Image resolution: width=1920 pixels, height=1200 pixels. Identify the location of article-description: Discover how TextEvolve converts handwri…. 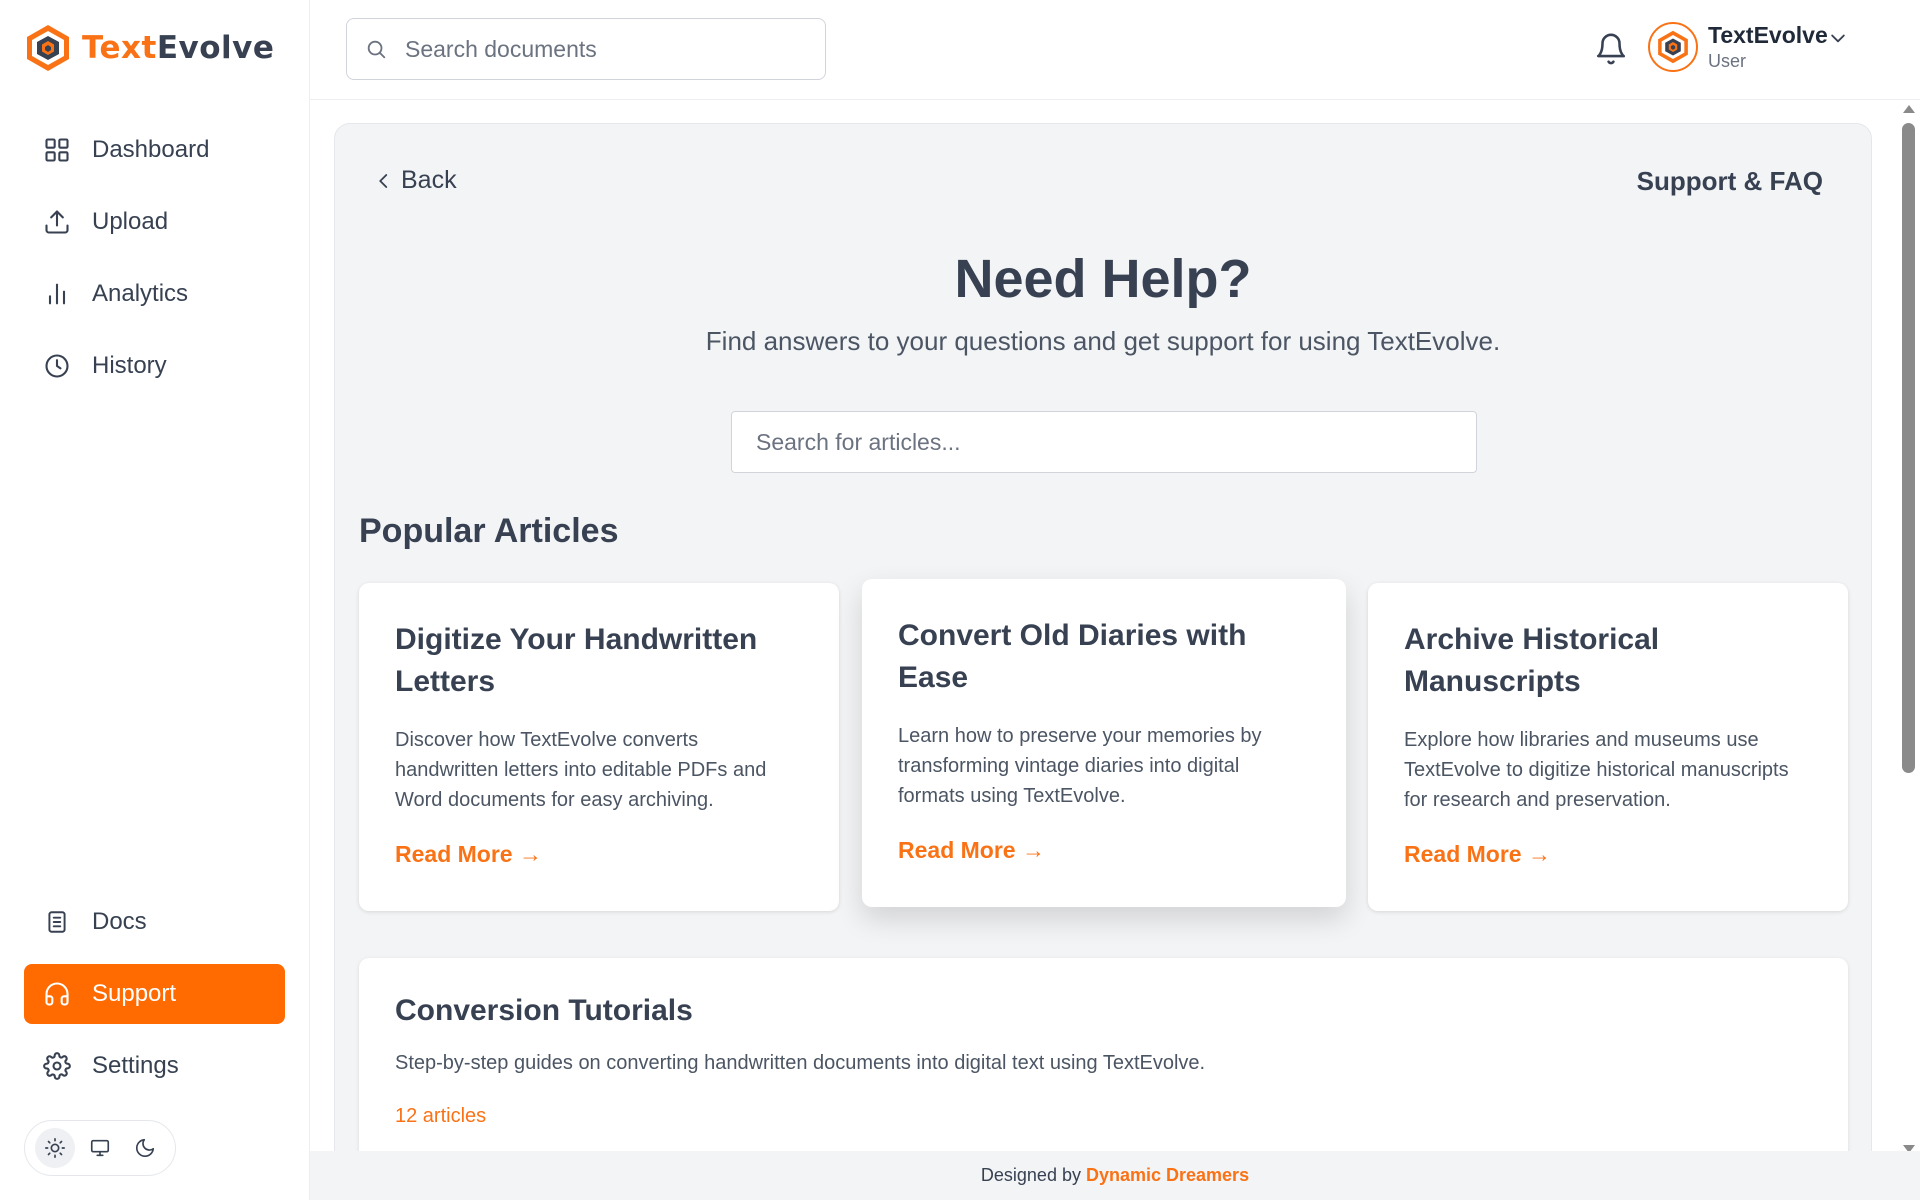
(581, 770).